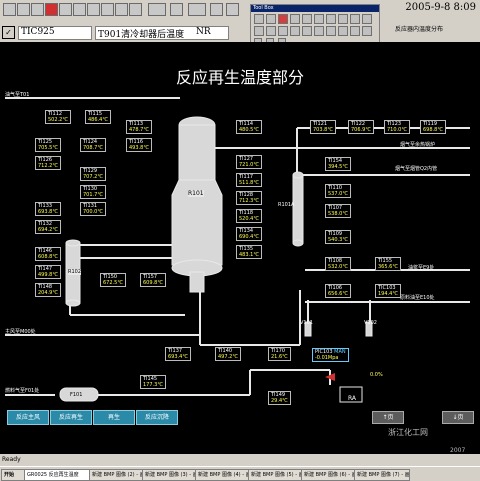 This screenshot has width=480, height=481. What do you see at coordinates (433, 127) in the screenshot?
I see `temp-tag: TI119 698.8℃` at bounding box center [433, 127].